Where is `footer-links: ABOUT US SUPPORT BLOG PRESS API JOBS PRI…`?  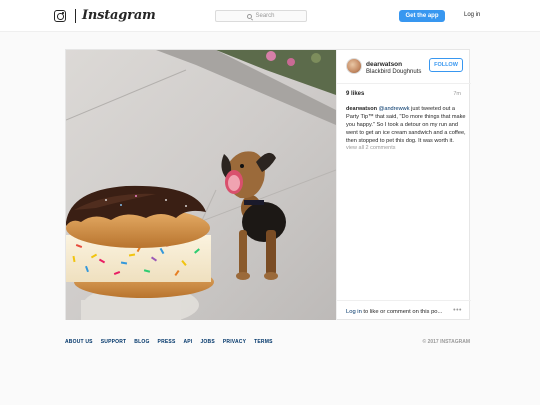
footer-links: ABOUT US SUPPORT BLOG PRESS API JOBS PRI… is located at coordinates (169, 342).